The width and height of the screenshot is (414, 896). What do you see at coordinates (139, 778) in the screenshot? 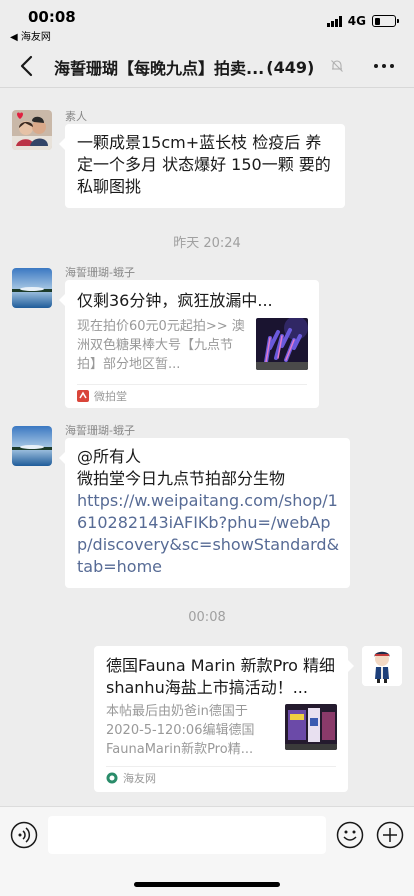
I see `card-source-name: 海友网` at bounding box center [139, 778].